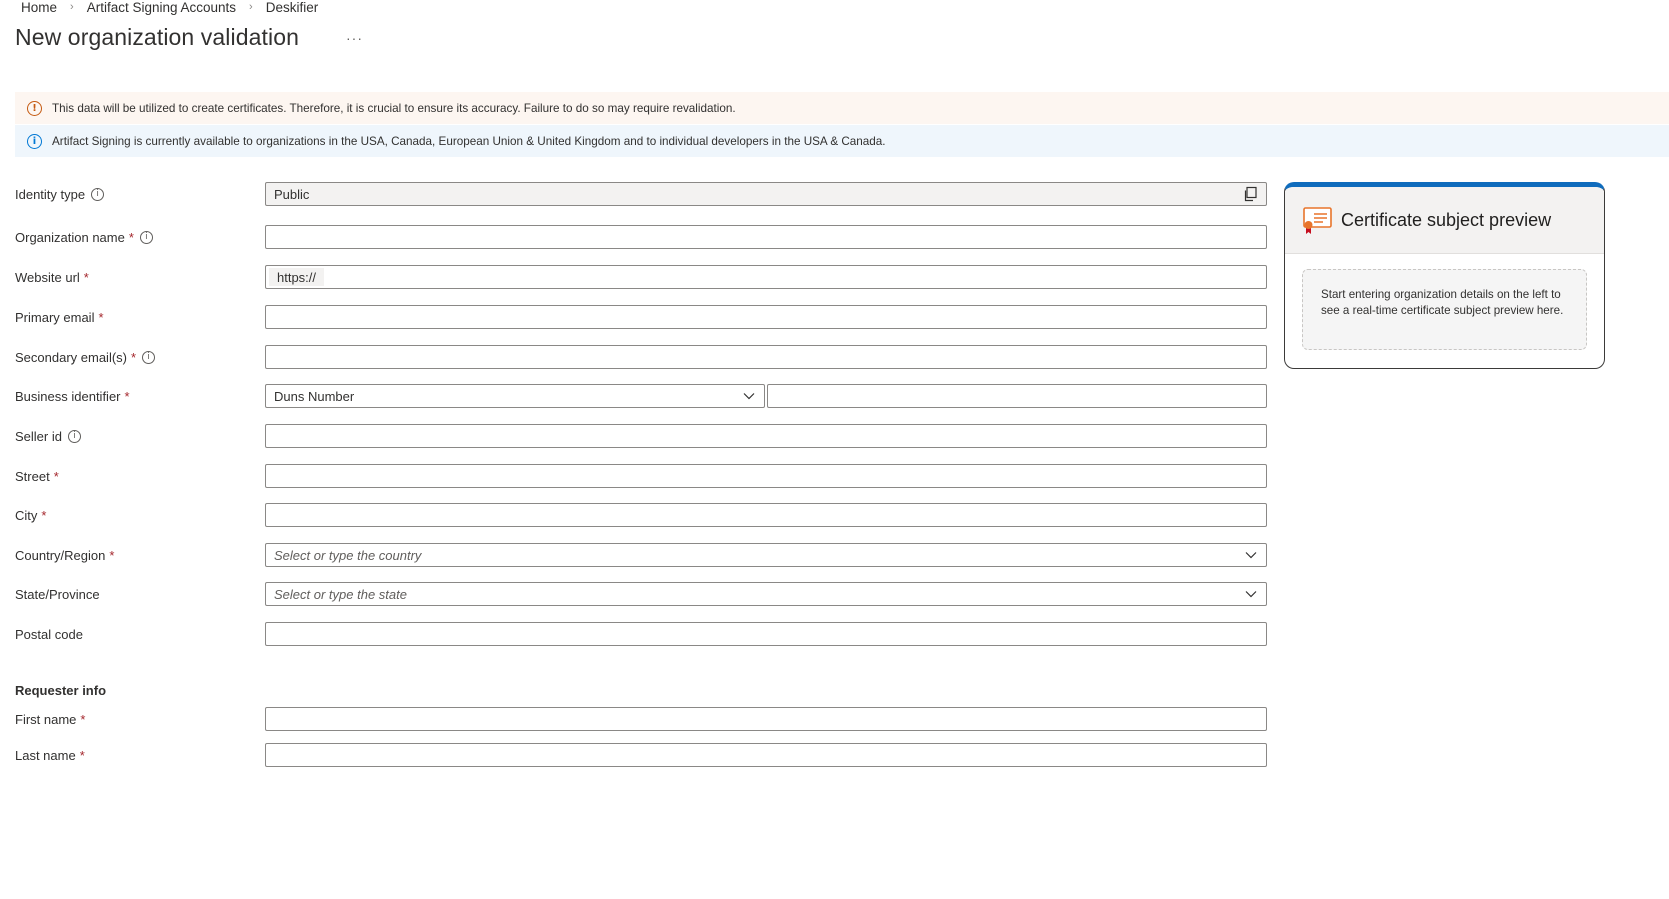 The height and width of the screenshot is (899, 1669). Describe the element at coordinates (26, 515) in the screenshot. I see `city-label-text: City` at that location.